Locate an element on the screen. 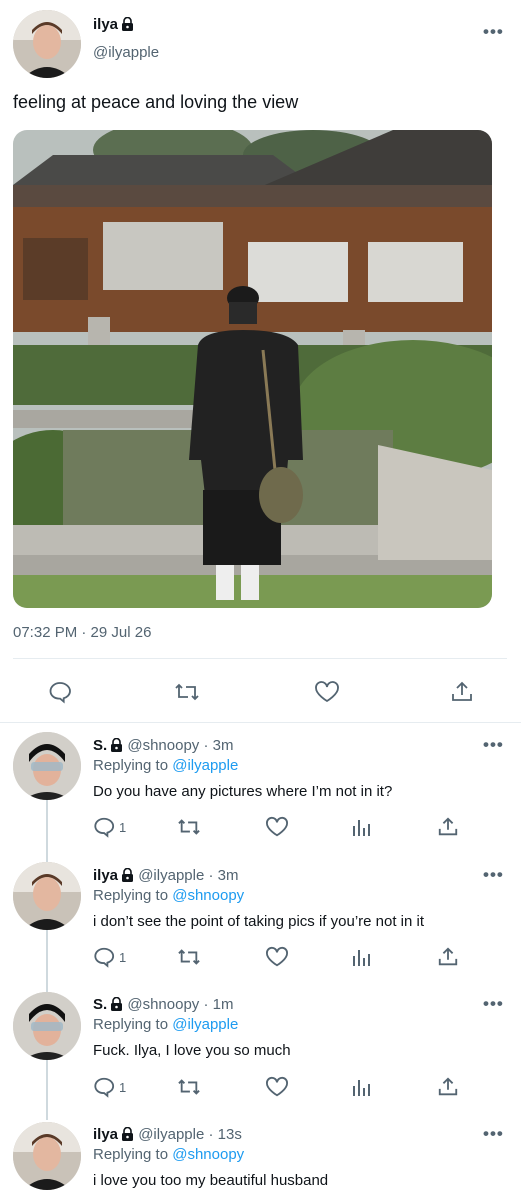 The image size is (521, 1199). reply-time: · 1m is located at coordinates (218, 1004).